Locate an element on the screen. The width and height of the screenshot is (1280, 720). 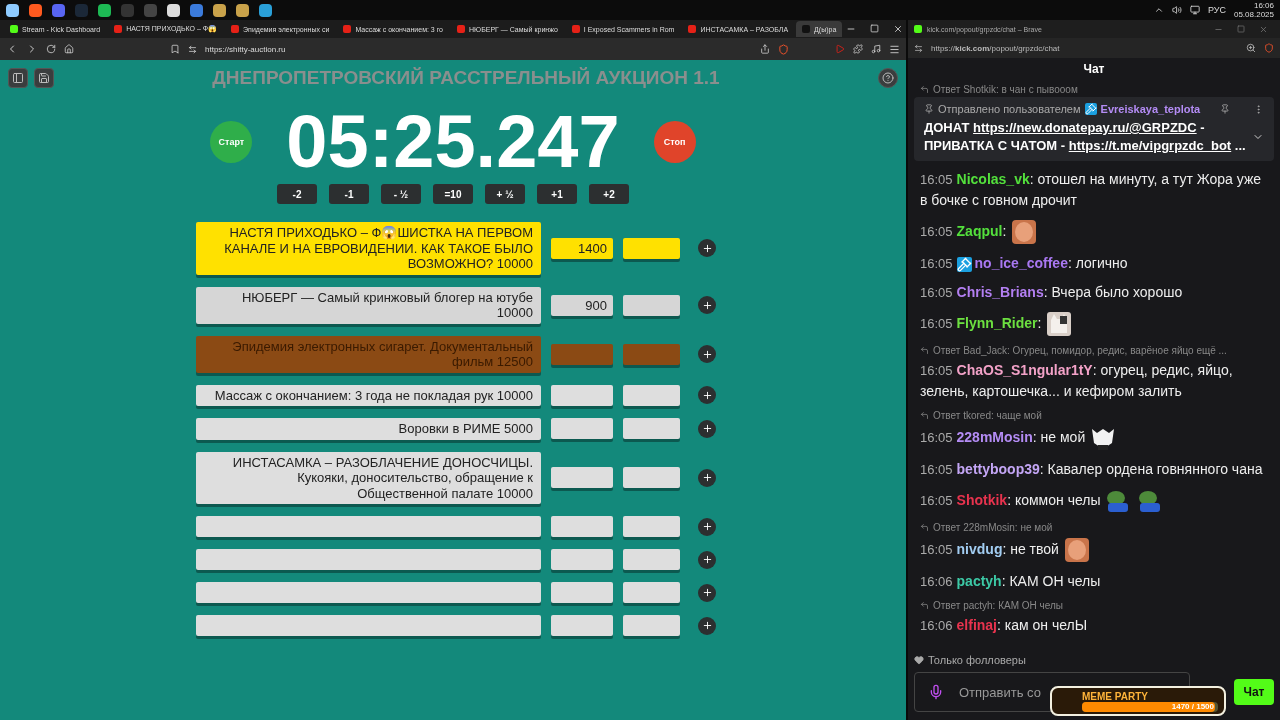
language-indicator: РУС is located at coordinates (1216, 10).